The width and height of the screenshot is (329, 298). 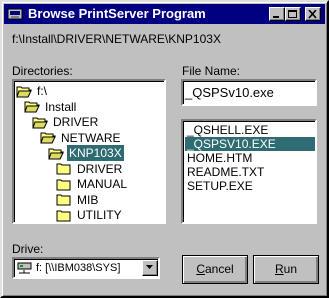 What do you see at coordinates (250, 144) in the screenshot?
I see `file-item: _QSPSV10.EXE` at bounding box center [250, 144].